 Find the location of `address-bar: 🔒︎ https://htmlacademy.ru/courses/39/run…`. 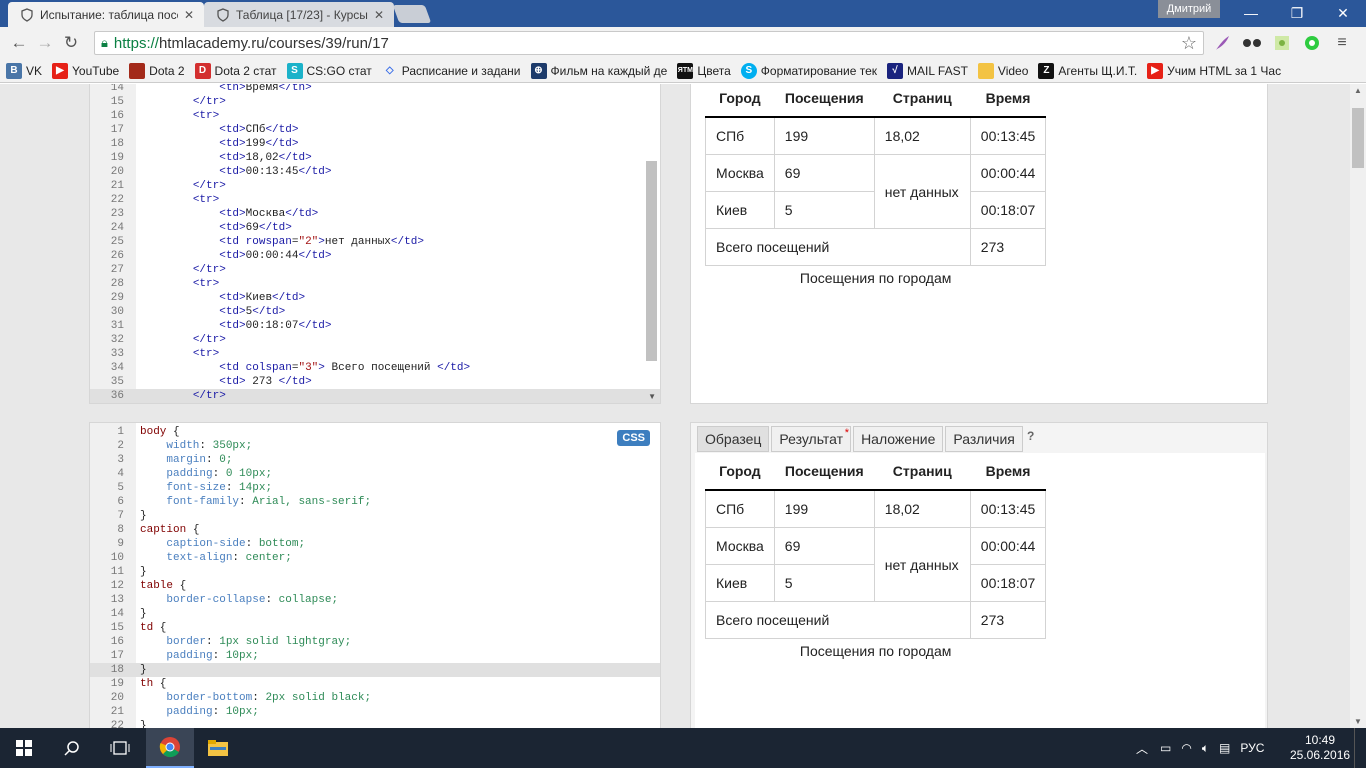

address-bar: 🔒︎ https://htmlacademy.ru/courses/39/run… is located at coordinates (649, 43).